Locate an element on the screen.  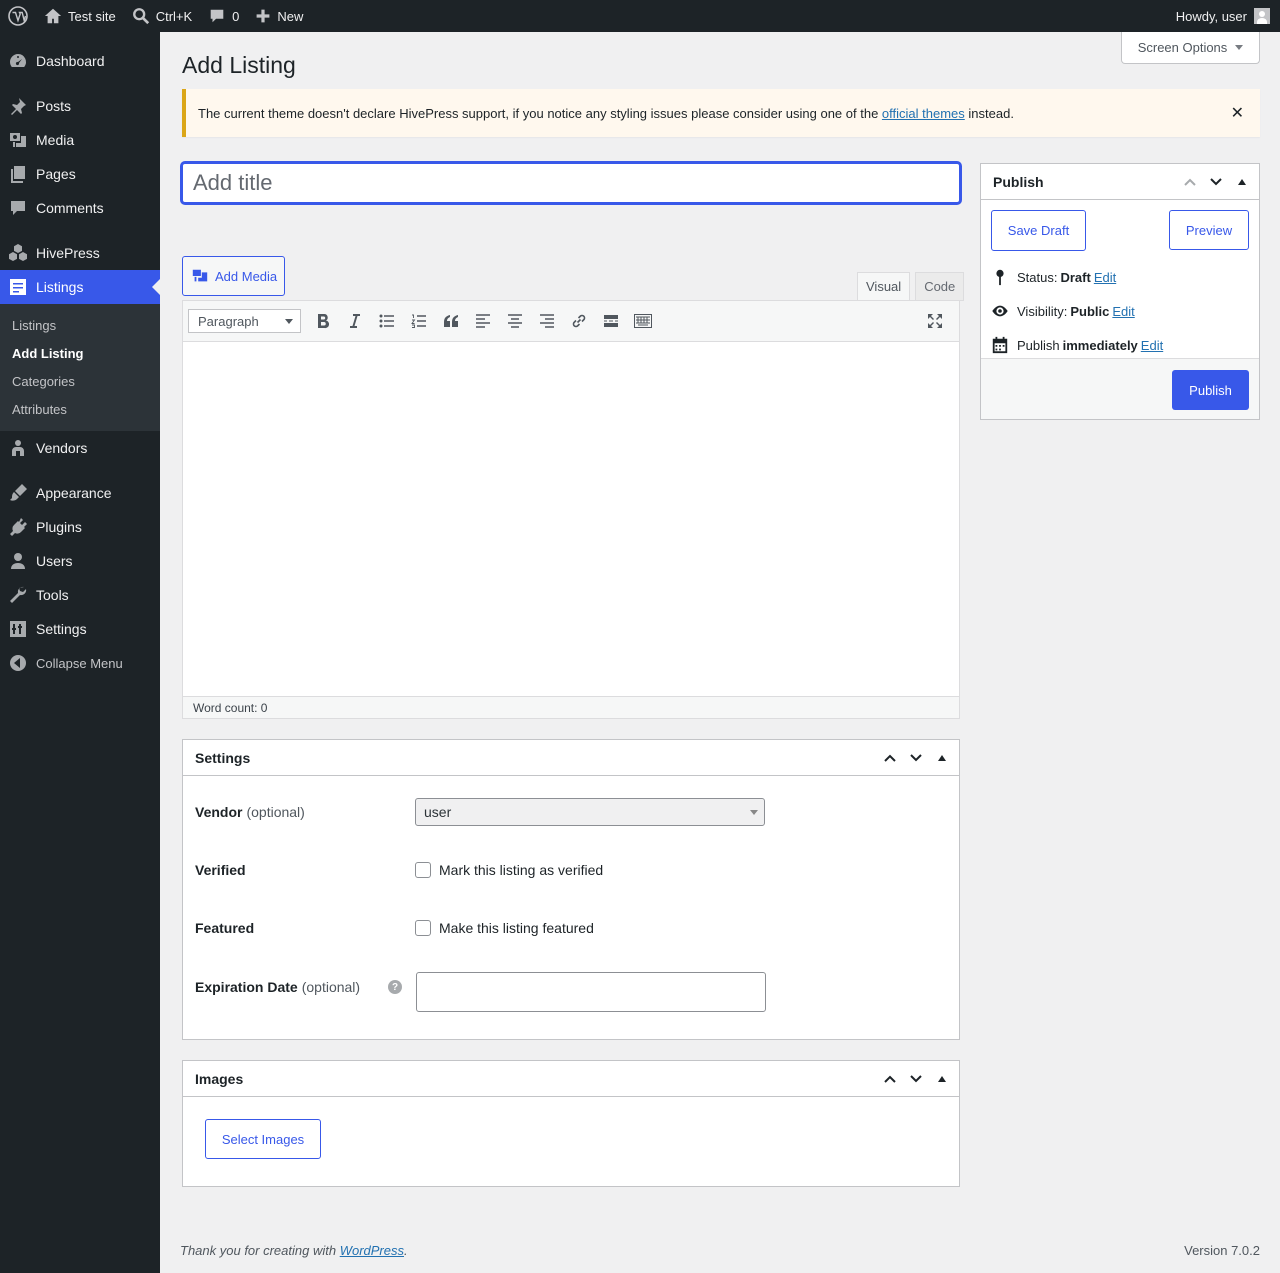
help-icon: ? is located at coordinates (395, 987).